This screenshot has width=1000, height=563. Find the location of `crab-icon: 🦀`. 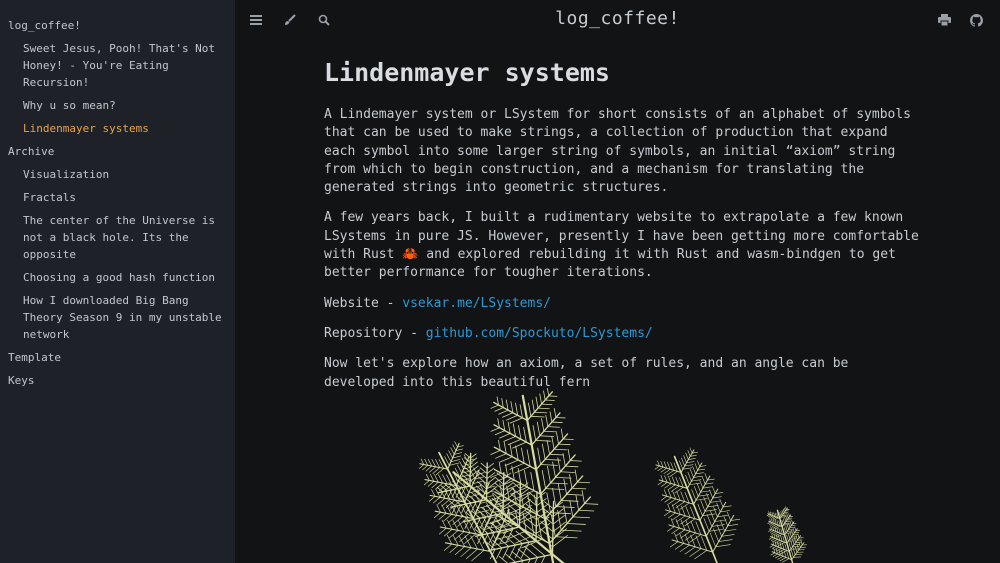

crab-icon: 🦀 is located at coordinates (410, 255).